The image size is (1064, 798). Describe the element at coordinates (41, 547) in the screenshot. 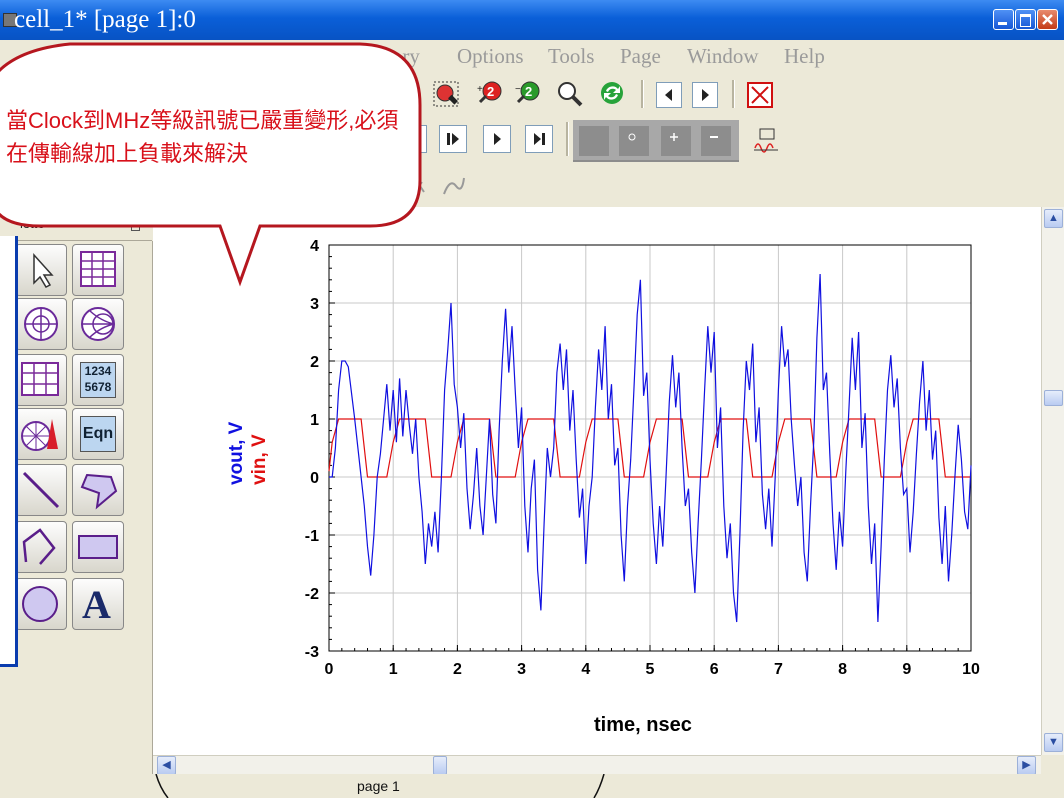

I see `polyline-tool-button` at that location.